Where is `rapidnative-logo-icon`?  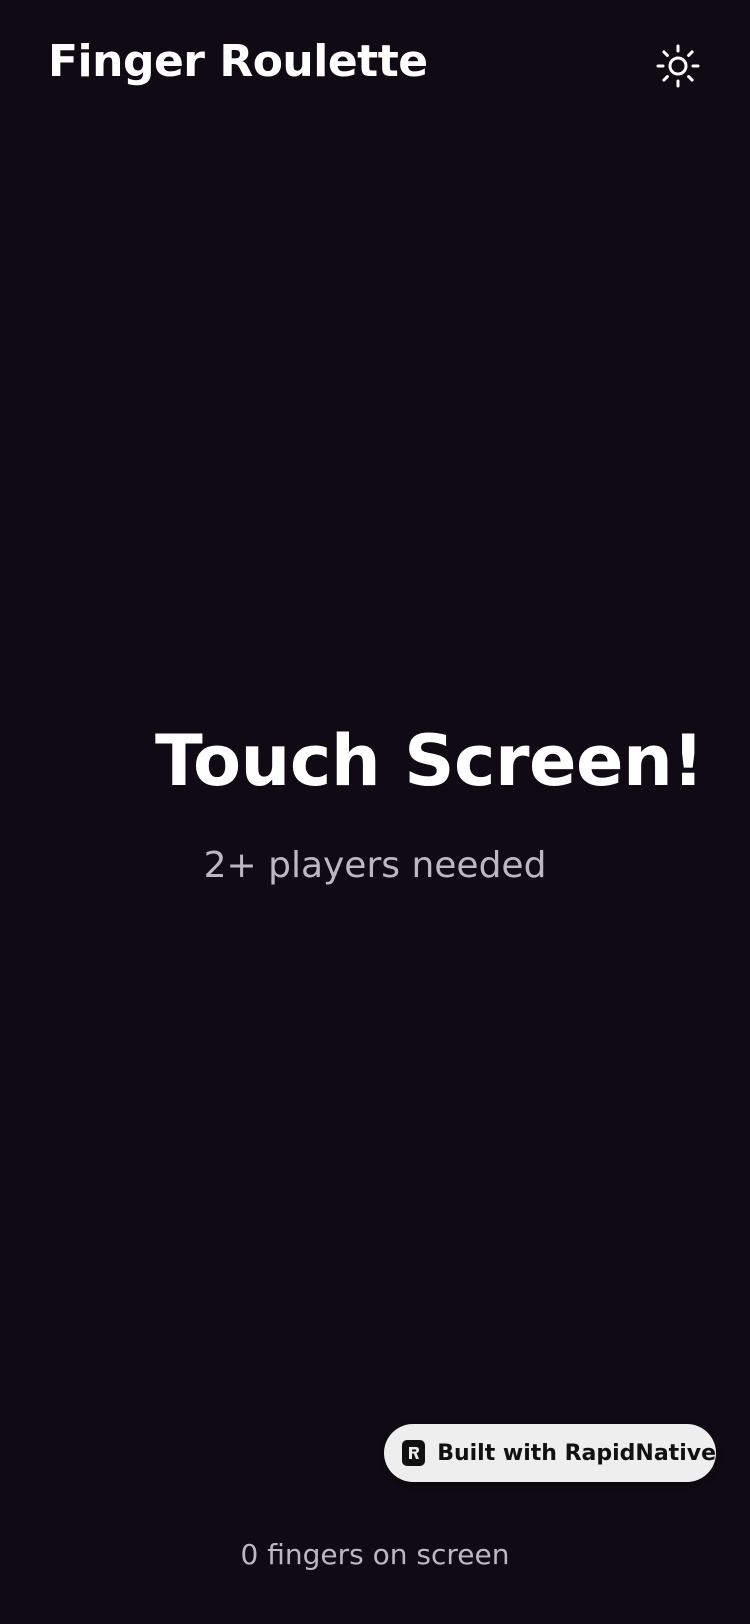 rapidnative-logo-icon is located at coordinates (414, 1453).